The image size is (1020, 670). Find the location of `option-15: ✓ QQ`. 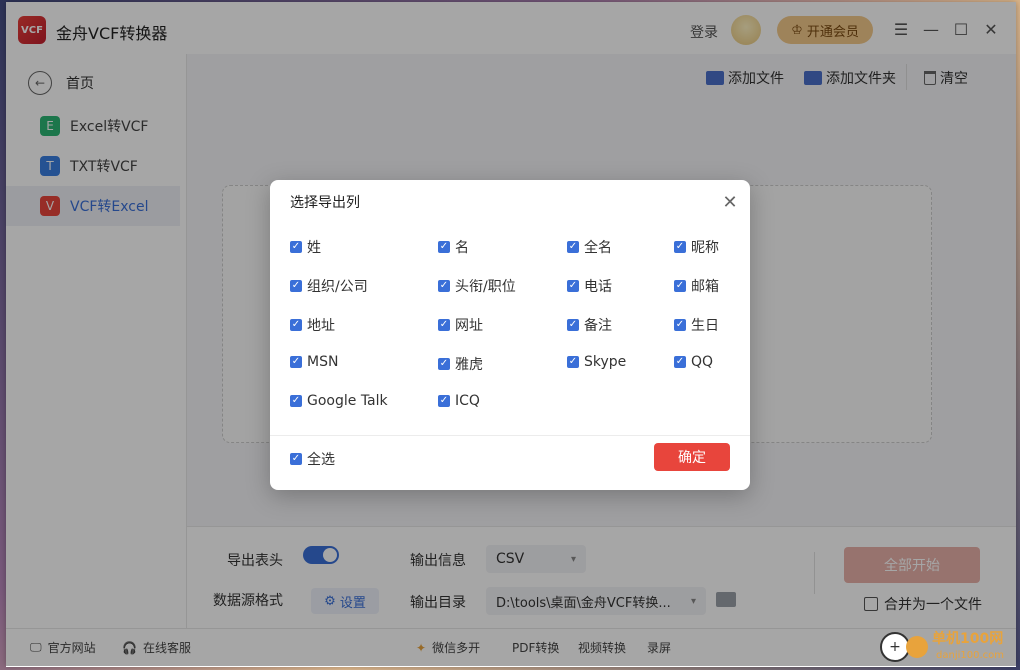

option-15: ✓ QQ is located at coordinates (693, 362).